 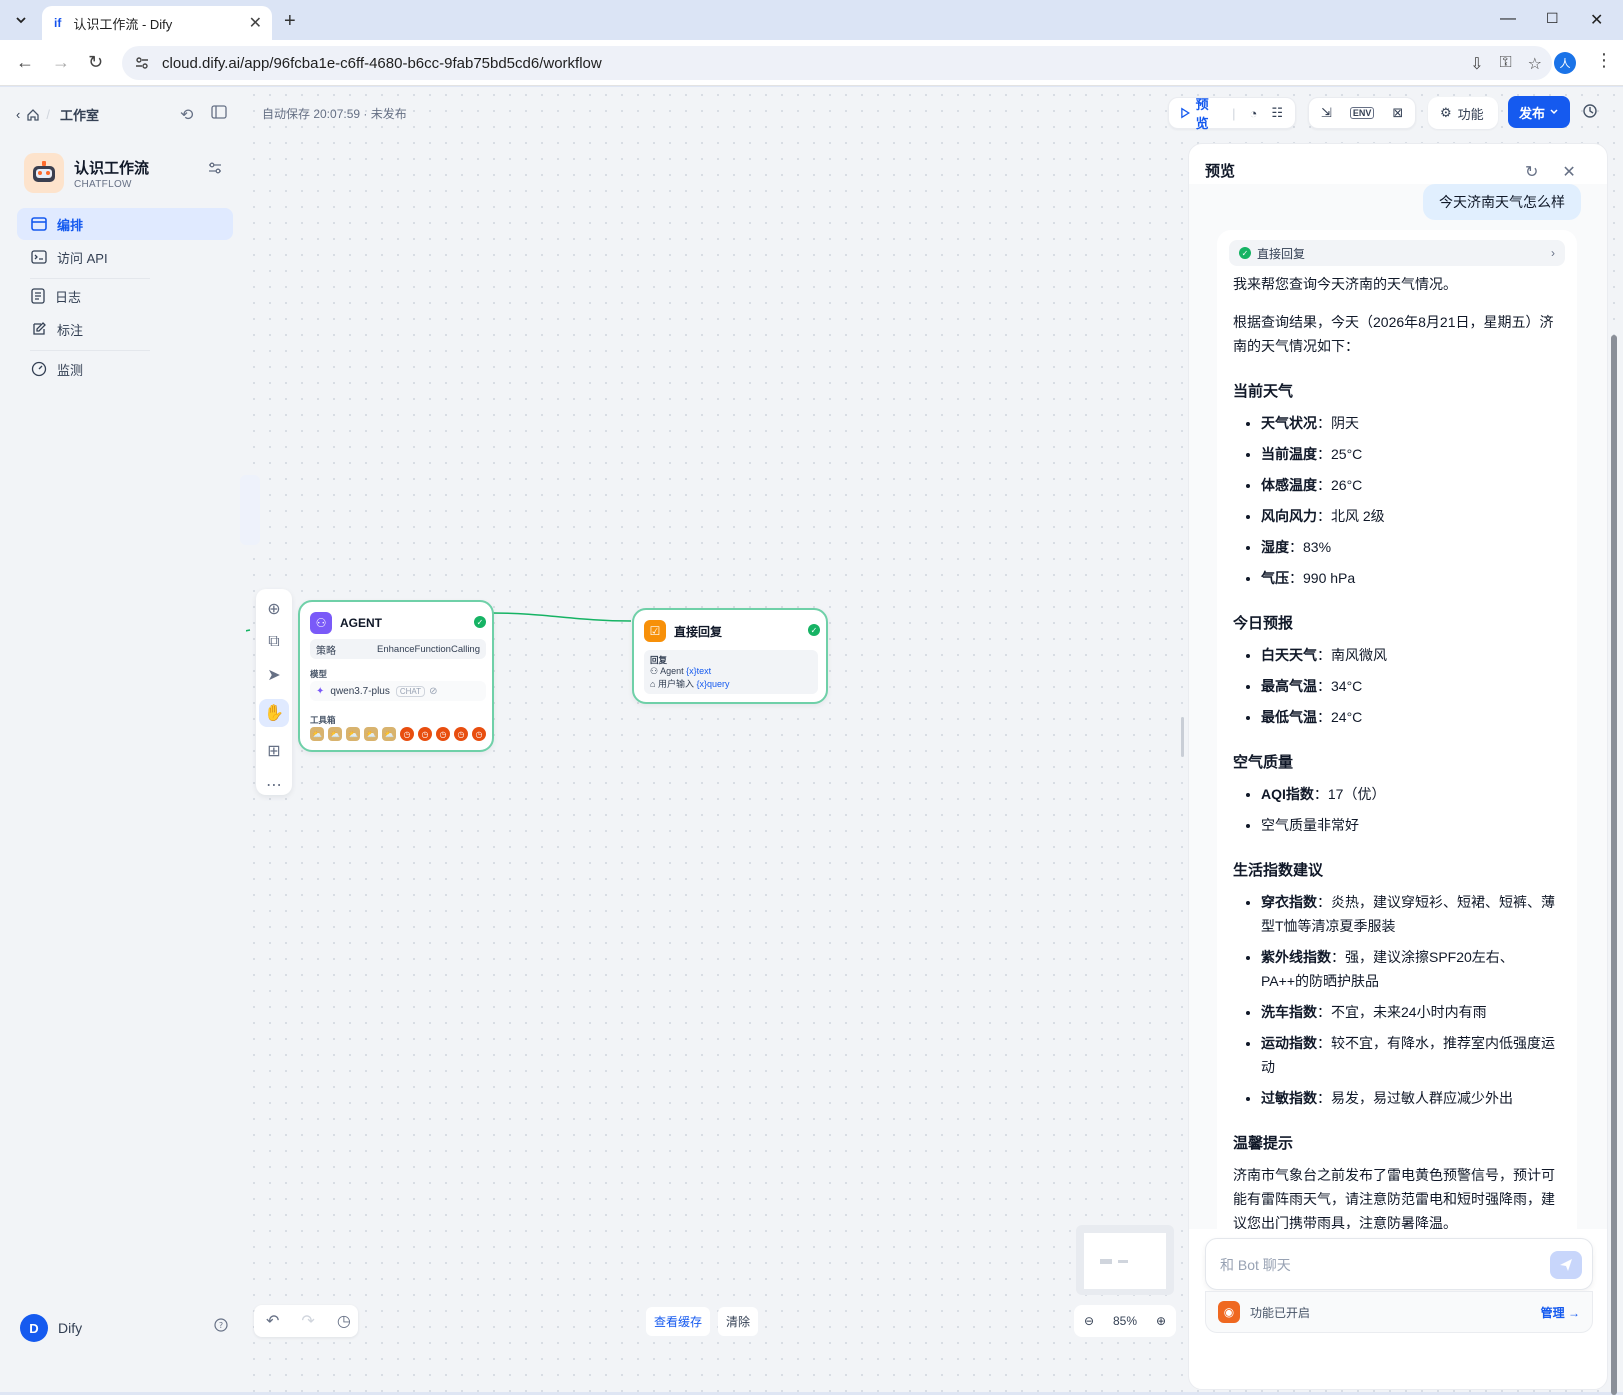 What do you see at coordinates (38, 296) in the screenshot?
I see `log-icon` at bounding box center [38, 296].